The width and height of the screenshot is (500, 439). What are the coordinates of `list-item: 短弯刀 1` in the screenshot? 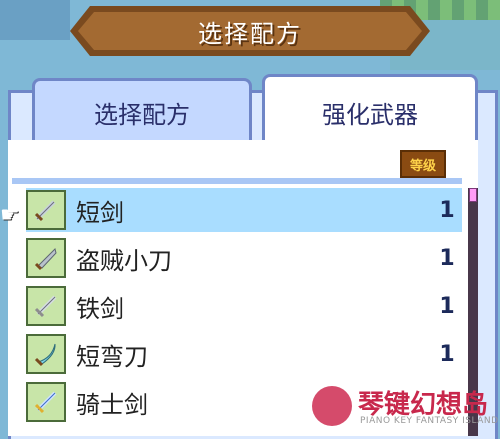 It's located at (244, 354).